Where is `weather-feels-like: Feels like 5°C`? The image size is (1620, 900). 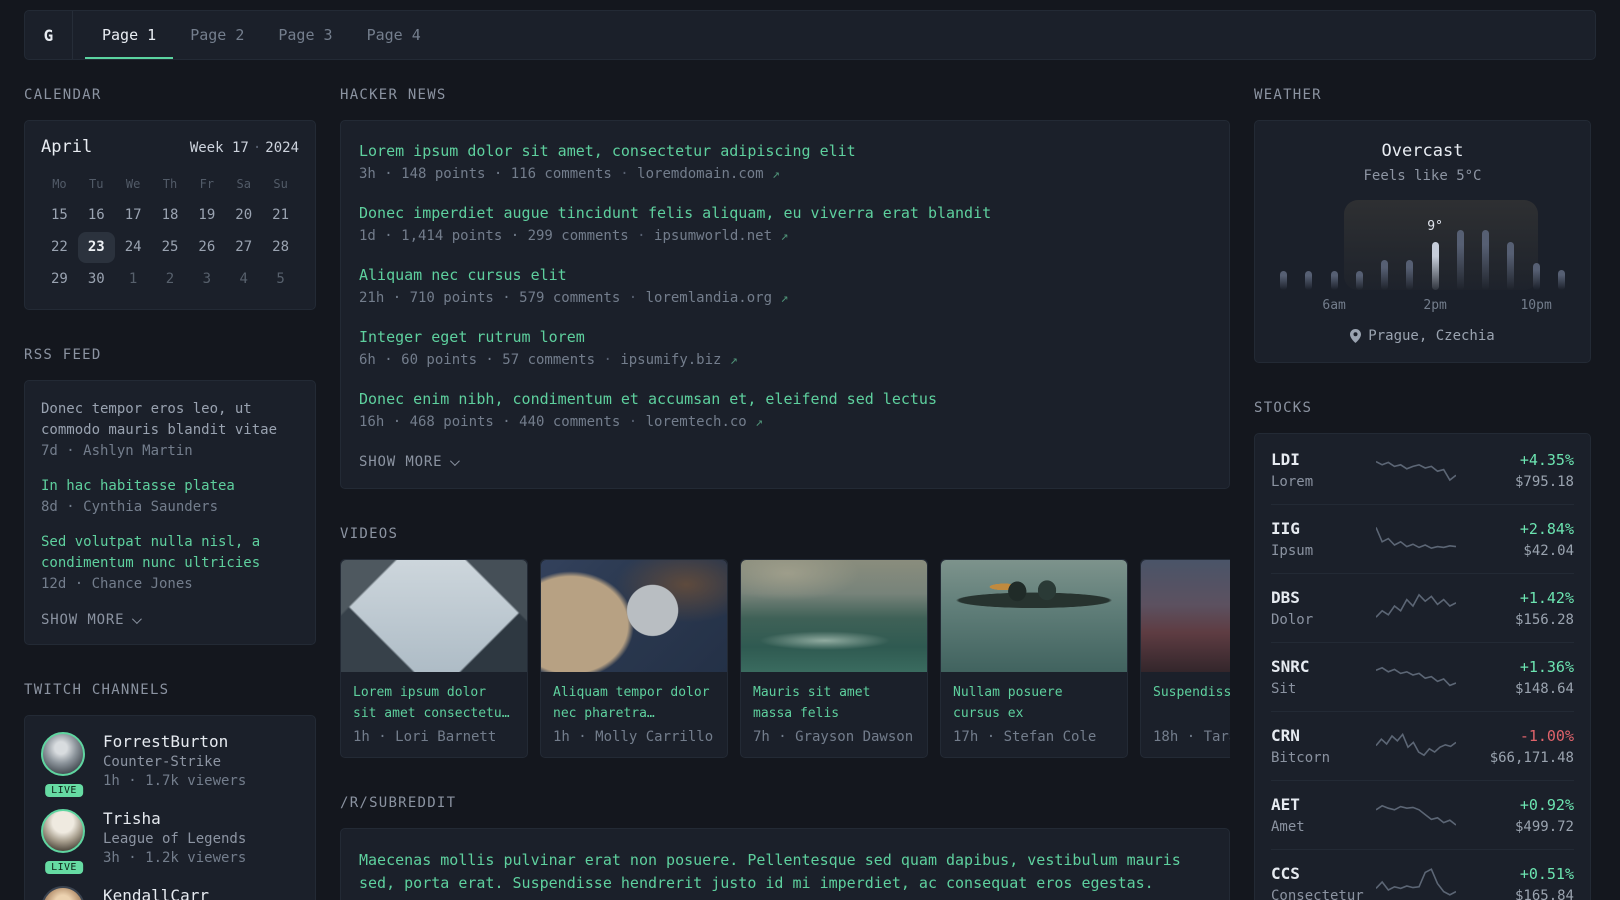 weather-feels-like: Feels like 5°C is located at coordinates (1422, 176).